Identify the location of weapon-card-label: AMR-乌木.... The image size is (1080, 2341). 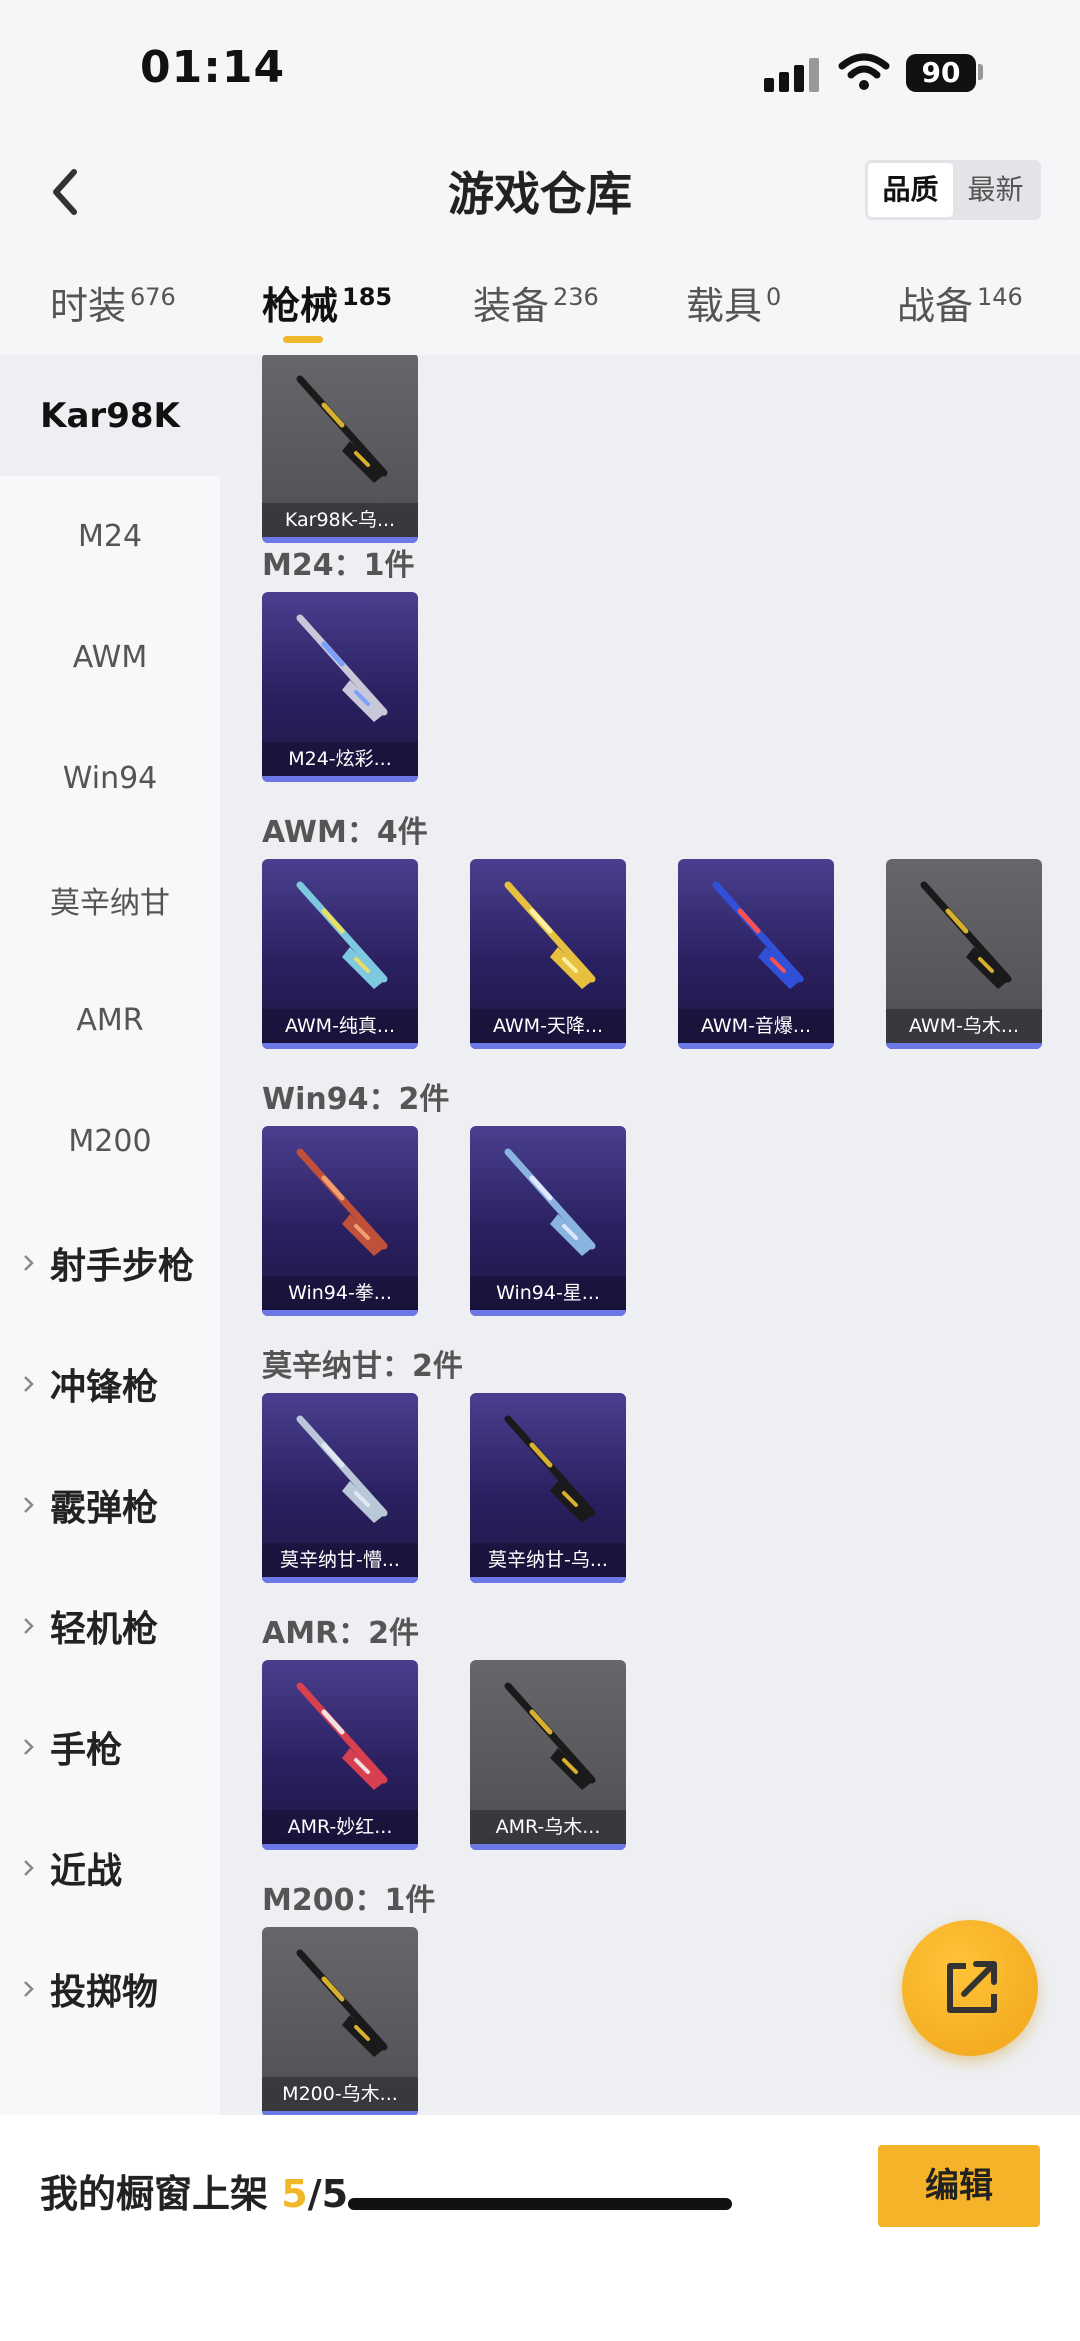
(548, 1827).